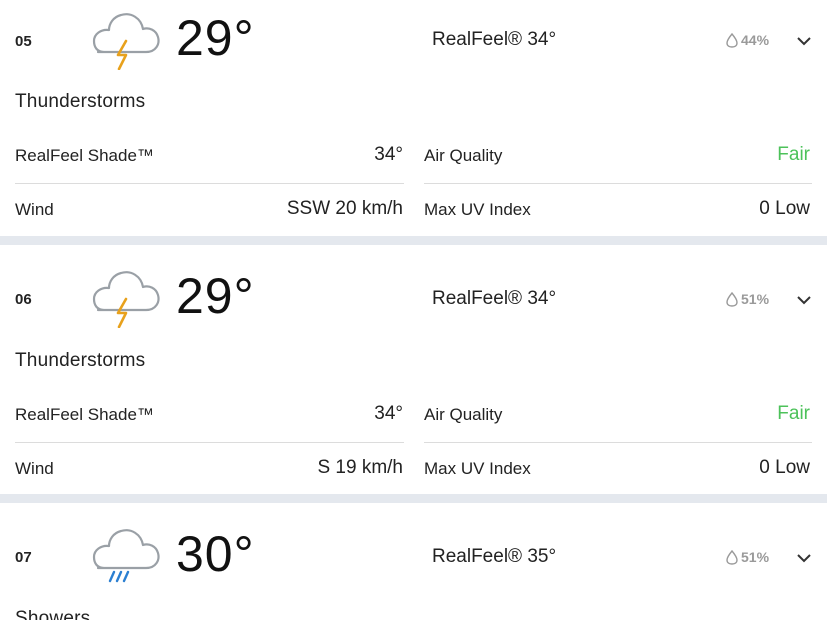 The image size is (827, 620). Describe the element at coordinates (23, 557) in the screenshot. I see `hour-label: 07` at that location.